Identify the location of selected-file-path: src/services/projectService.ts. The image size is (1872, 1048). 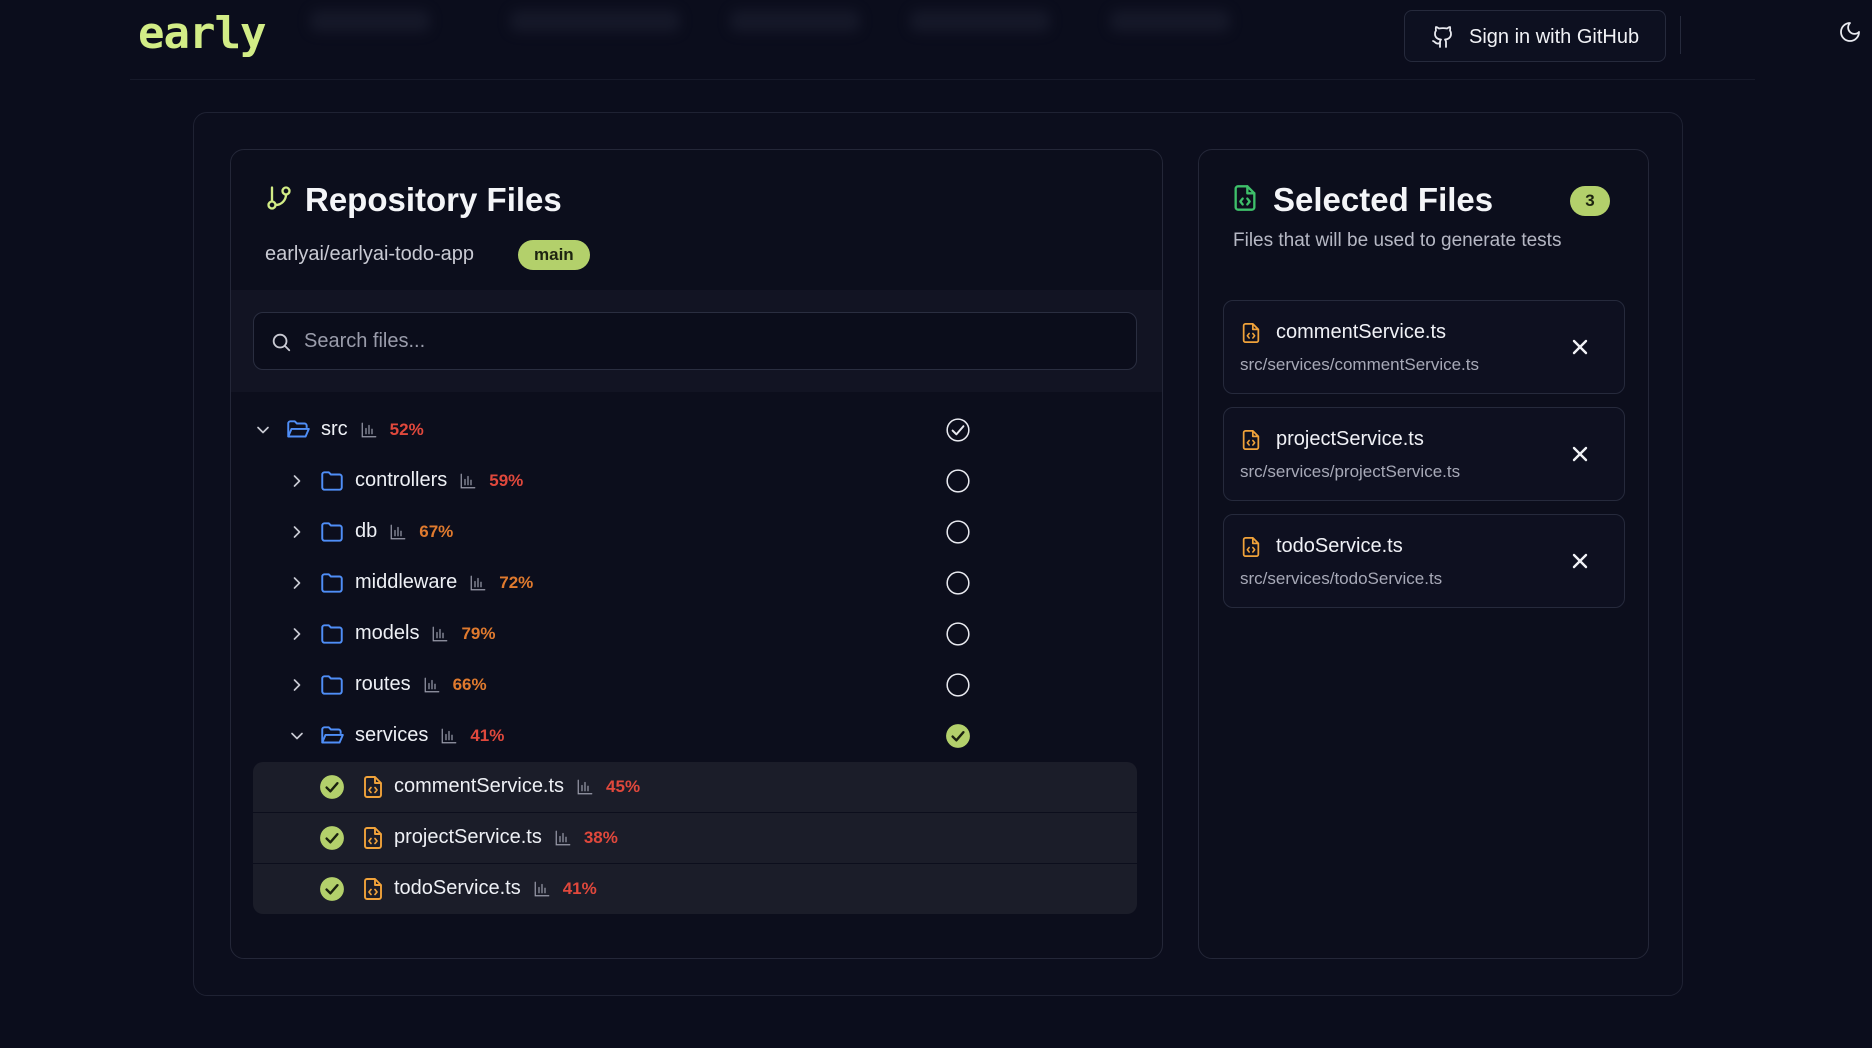
(1350, 471).